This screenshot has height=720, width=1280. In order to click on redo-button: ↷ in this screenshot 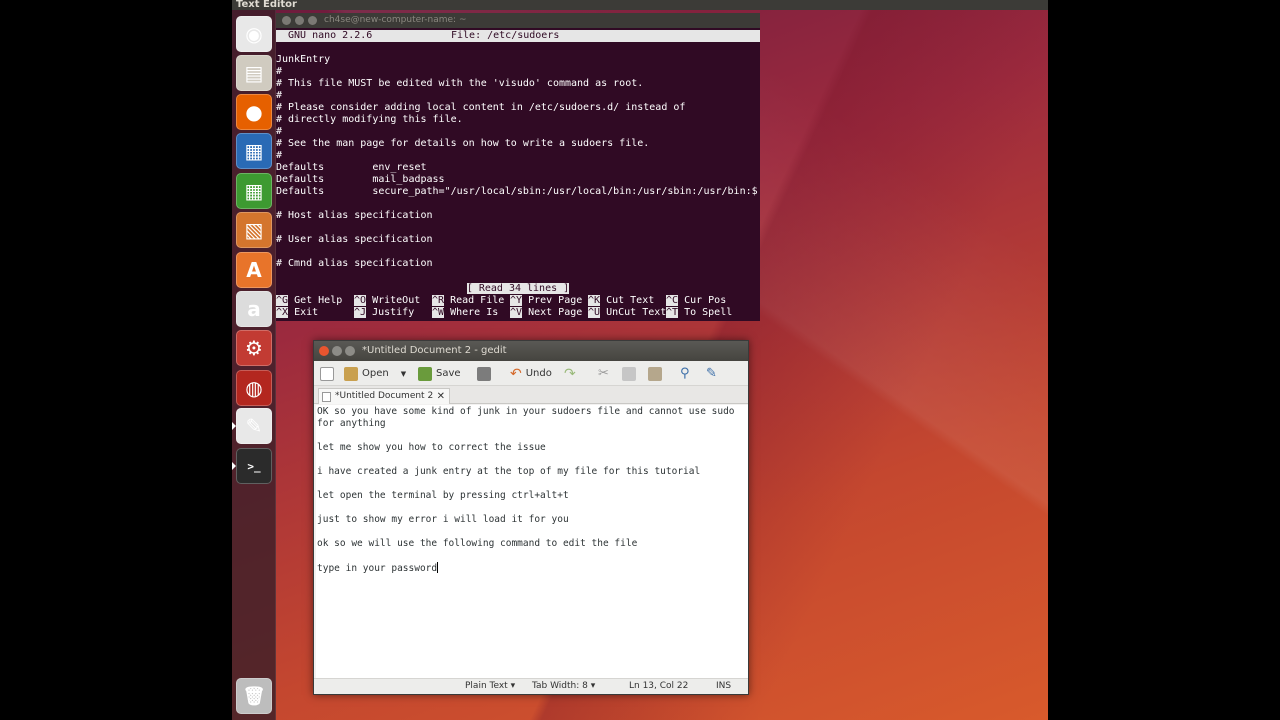, I will do `click(570, 373)`.